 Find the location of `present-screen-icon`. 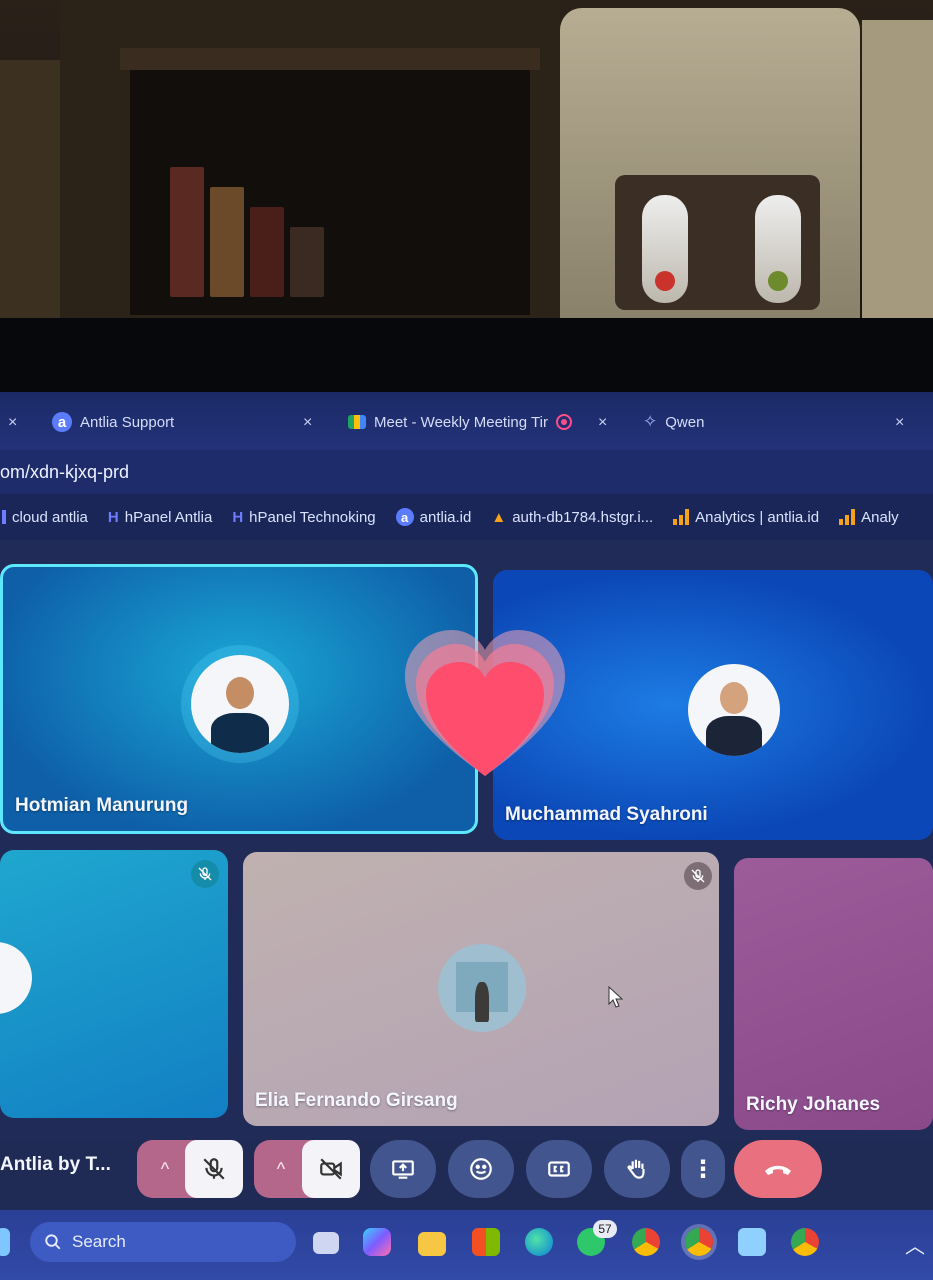

present-screen-icon is located at coordinates (403, 1169).